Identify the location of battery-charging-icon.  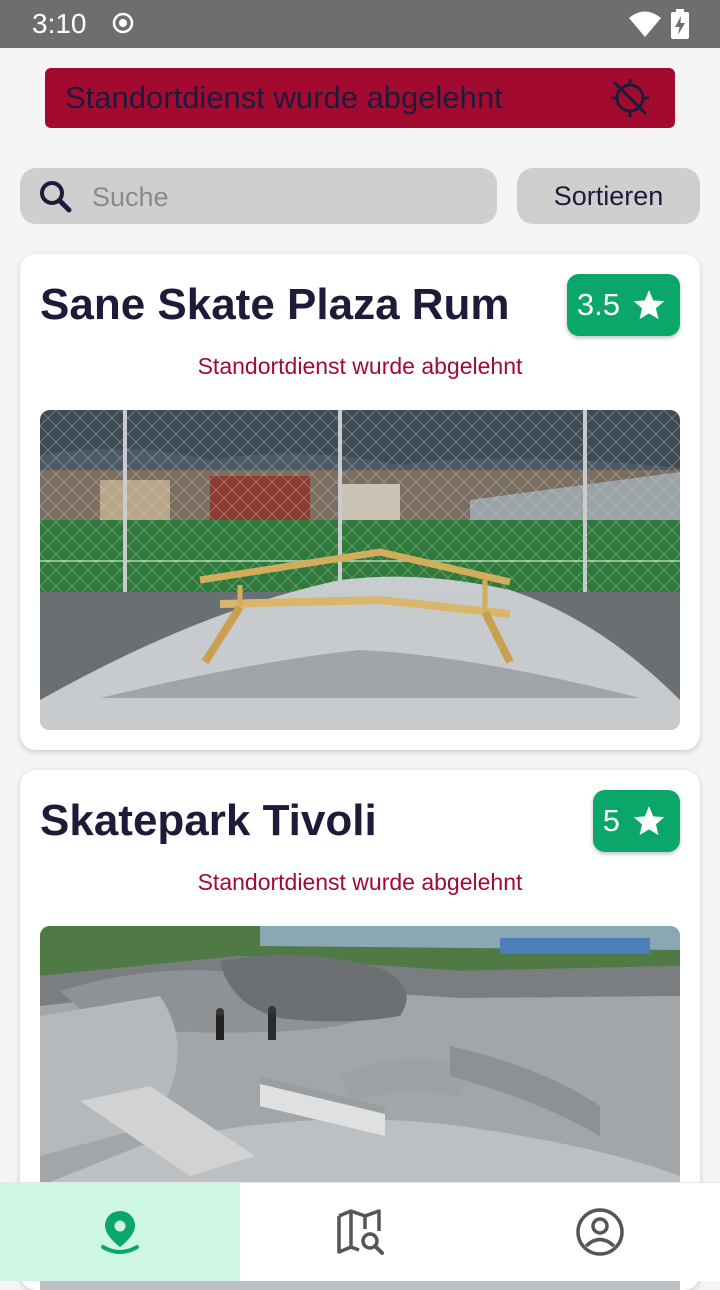
(680, 24).